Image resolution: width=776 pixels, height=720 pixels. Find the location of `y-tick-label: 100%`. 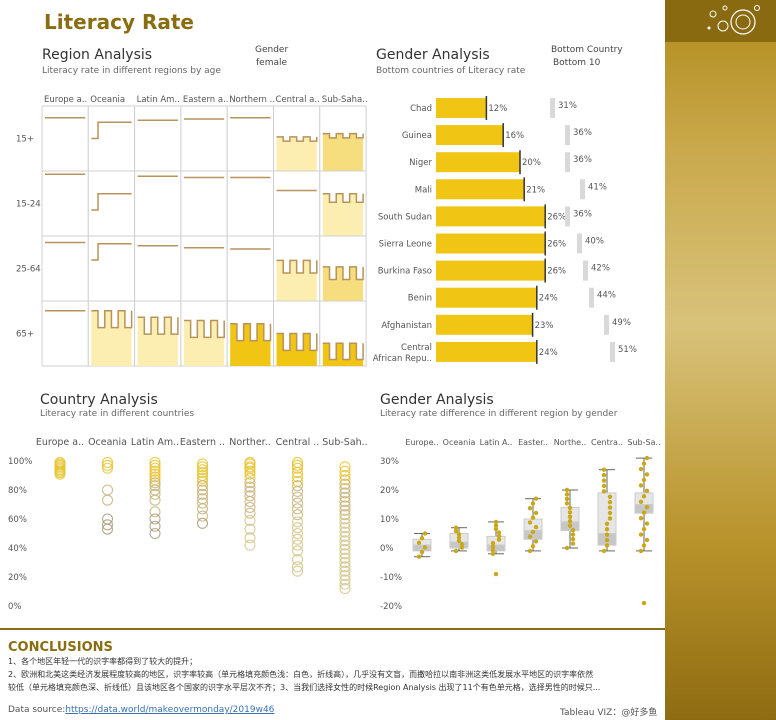

y-tick-label: 100% is located at coordinates (20, 462).